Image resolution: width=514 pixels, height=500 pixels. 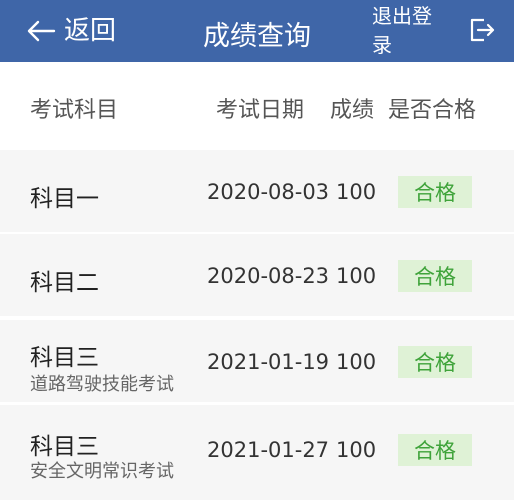 I want to click on row-subject: 科目二, so click(x=64, y=283).